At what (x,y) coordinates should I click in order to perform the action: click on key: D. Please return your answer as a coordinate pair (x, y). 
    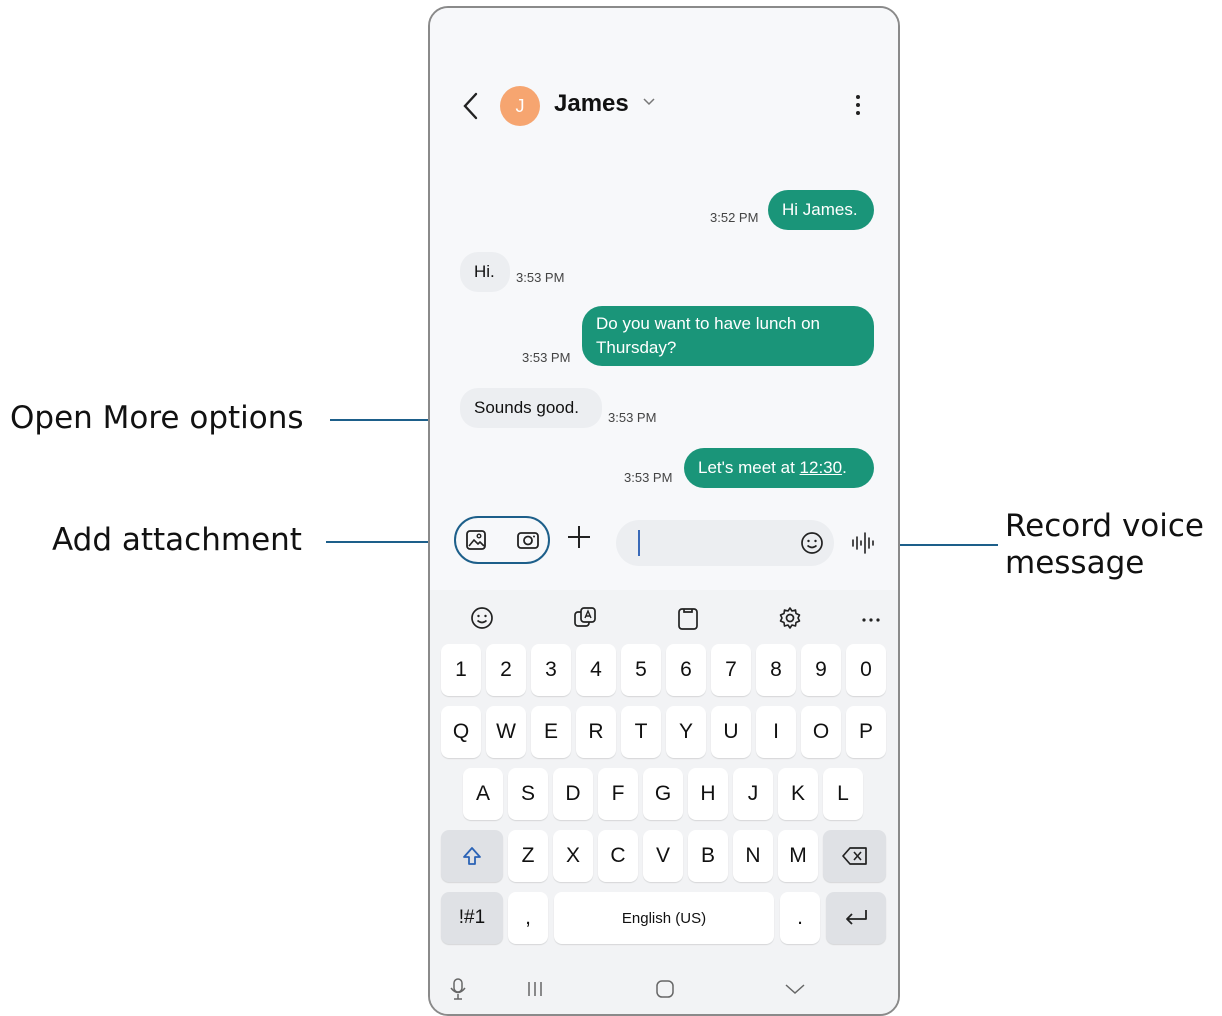
    Looking at the image, I should click on (573, 794).